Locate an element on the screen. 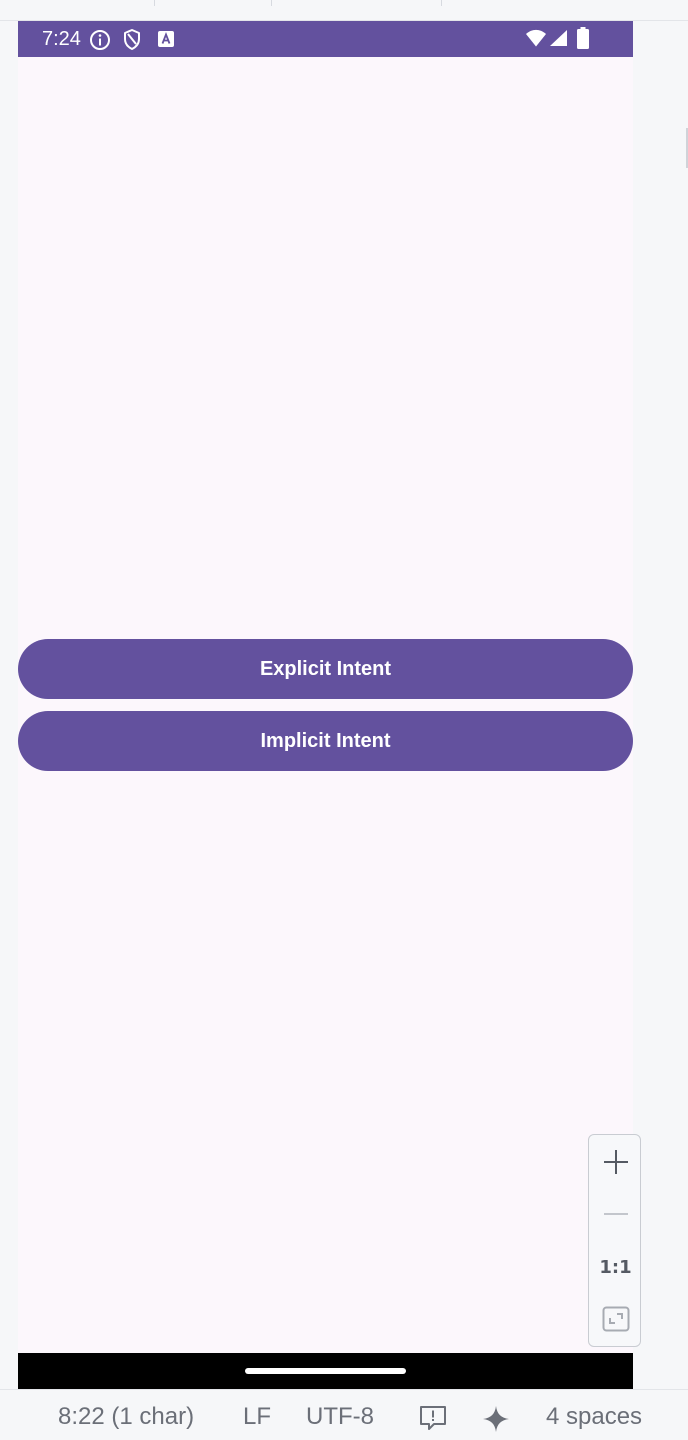  zoom-controls: 1:1 is located at coordinates (614, 1240).